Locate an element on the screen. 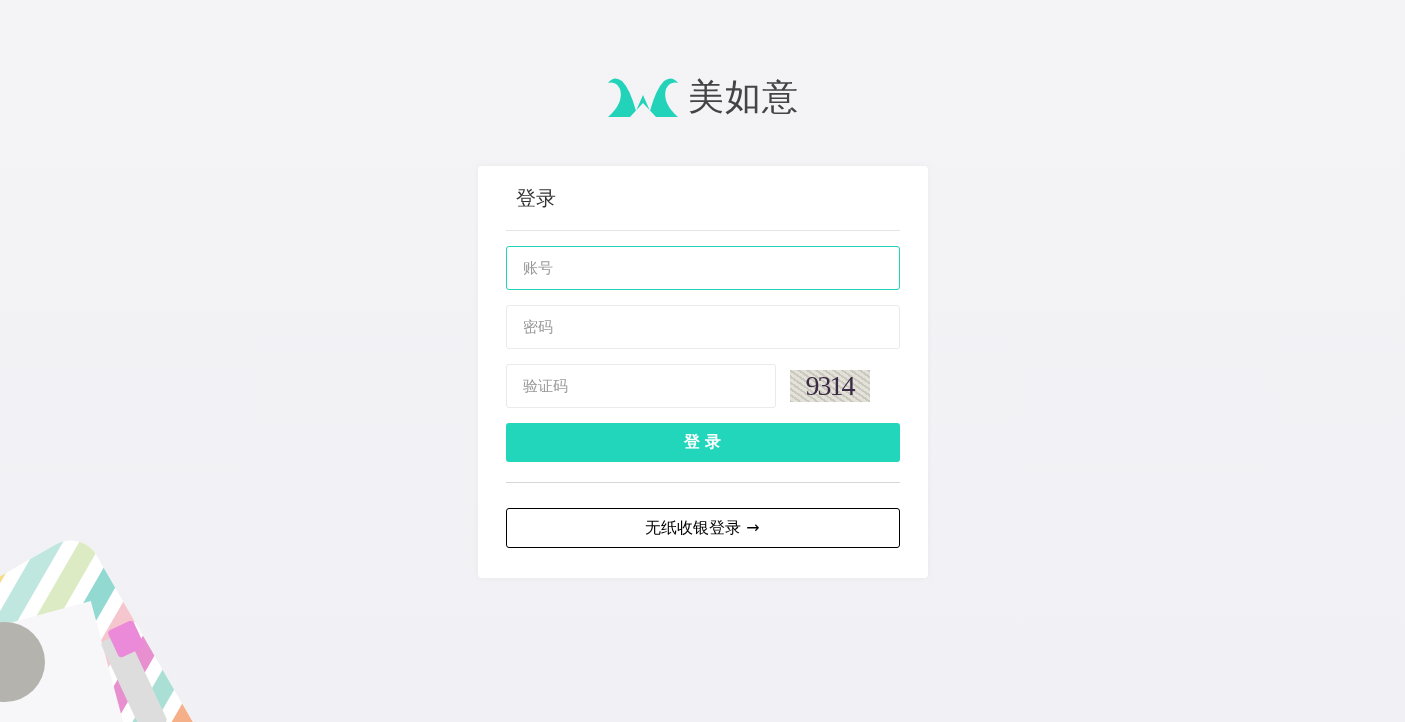 The image size is (1405, 722). paperless-login-button: 无纸收银登录 → is located at coordinates (702, 528).